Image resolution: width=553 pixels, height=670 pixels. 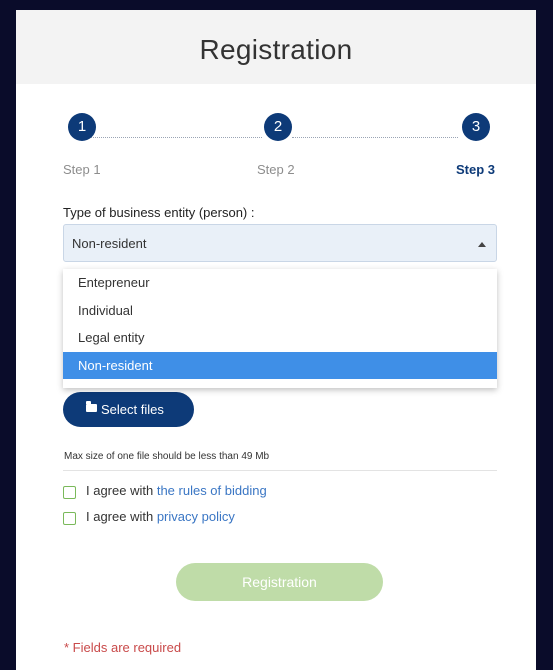 I want to click on agree-rules-prefix: I agree with, so click(x=121, y=490).